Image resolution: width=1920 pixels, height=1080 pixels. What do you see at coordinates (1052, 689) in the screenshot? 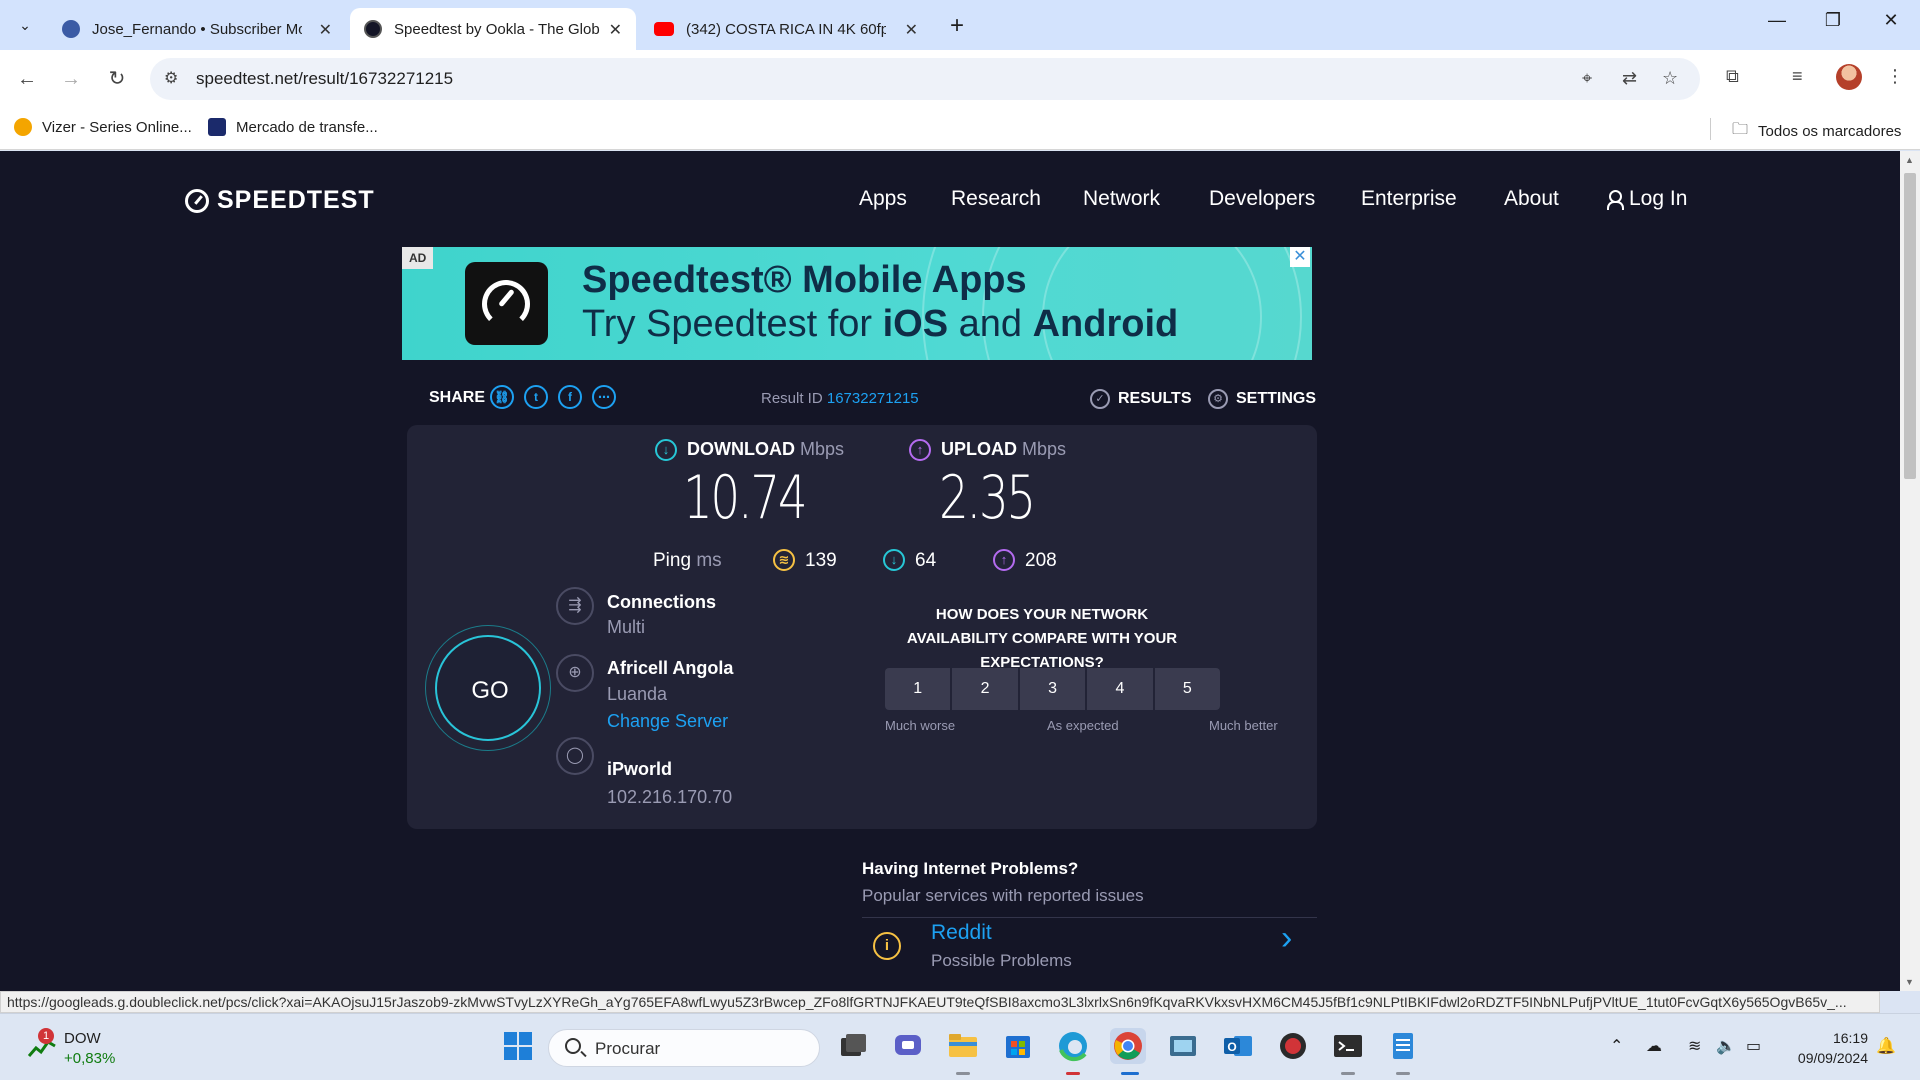
I see `rating-3-button: 3` at bounding box center [1052, 689].